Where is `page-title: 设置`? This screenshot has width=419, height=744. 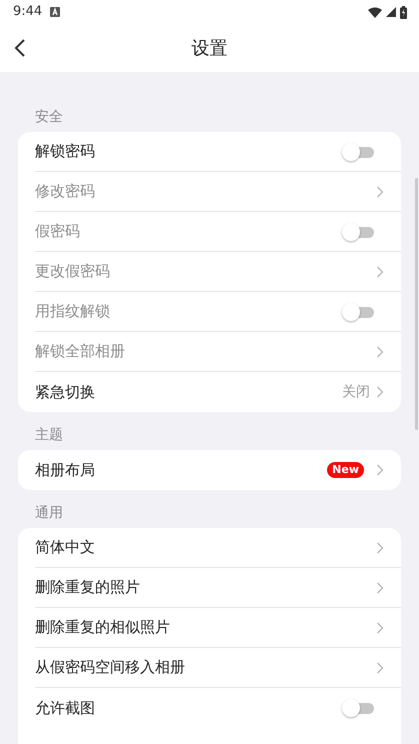
page-title: 设置 is located at coordinates (210, 48).